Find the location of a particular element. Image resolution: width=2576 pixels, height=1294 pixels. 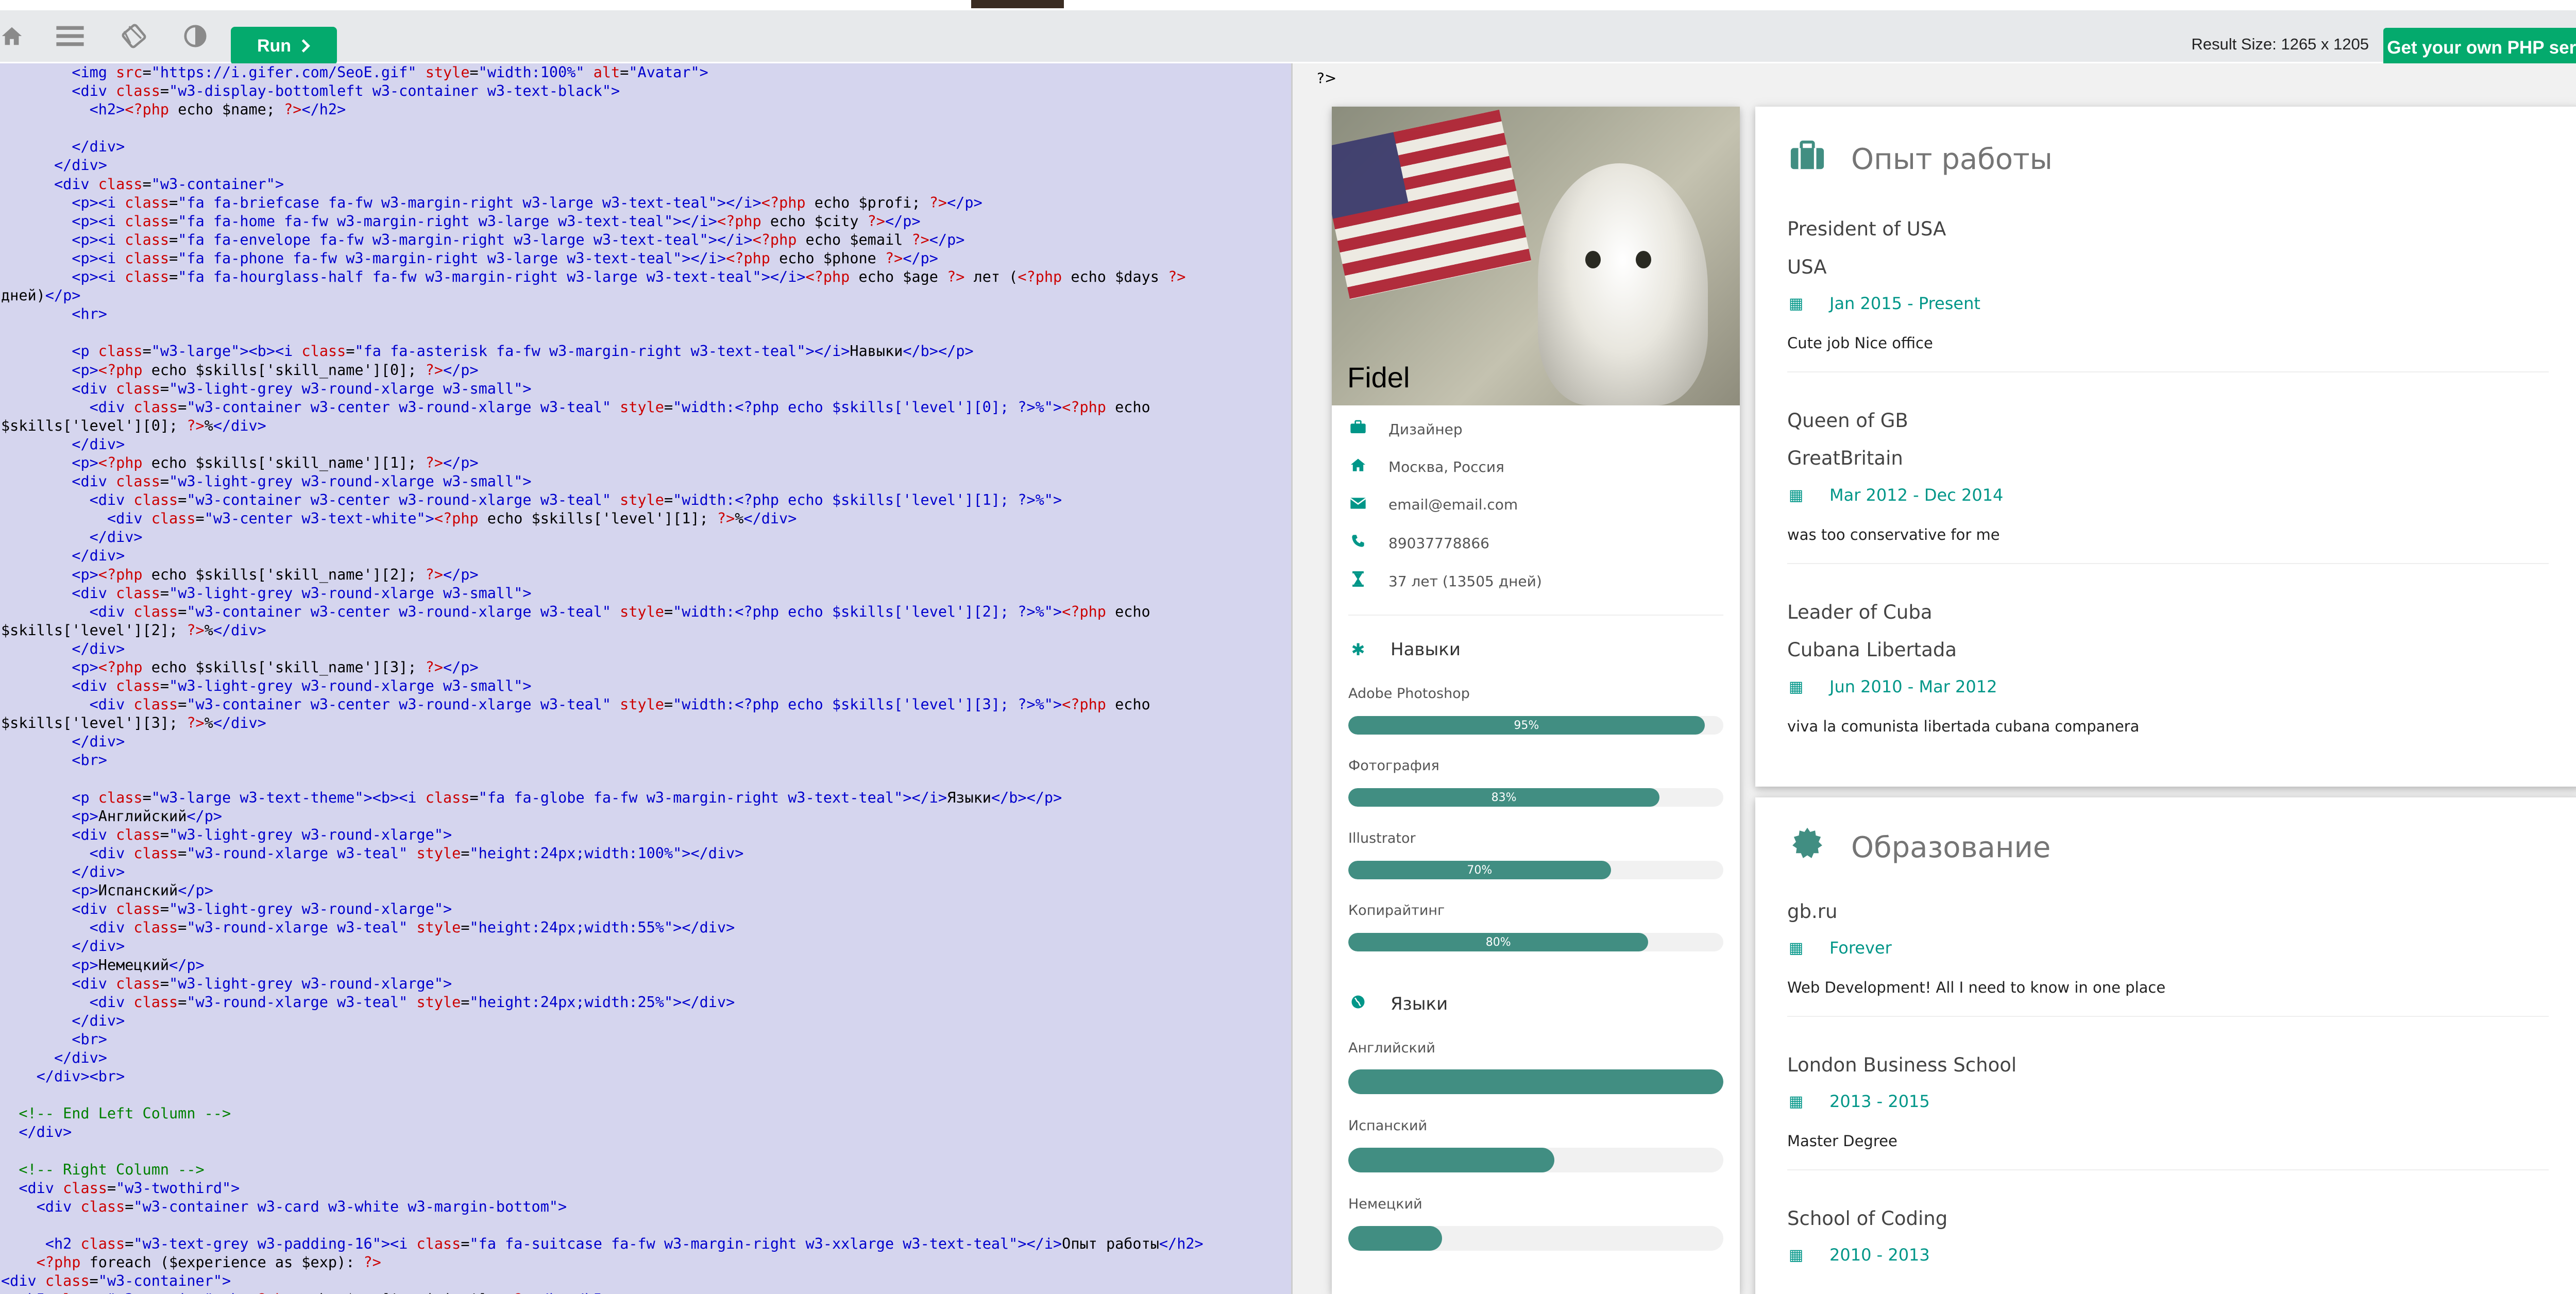

school-name: London Business School is located at coordinates (1902, 1065).